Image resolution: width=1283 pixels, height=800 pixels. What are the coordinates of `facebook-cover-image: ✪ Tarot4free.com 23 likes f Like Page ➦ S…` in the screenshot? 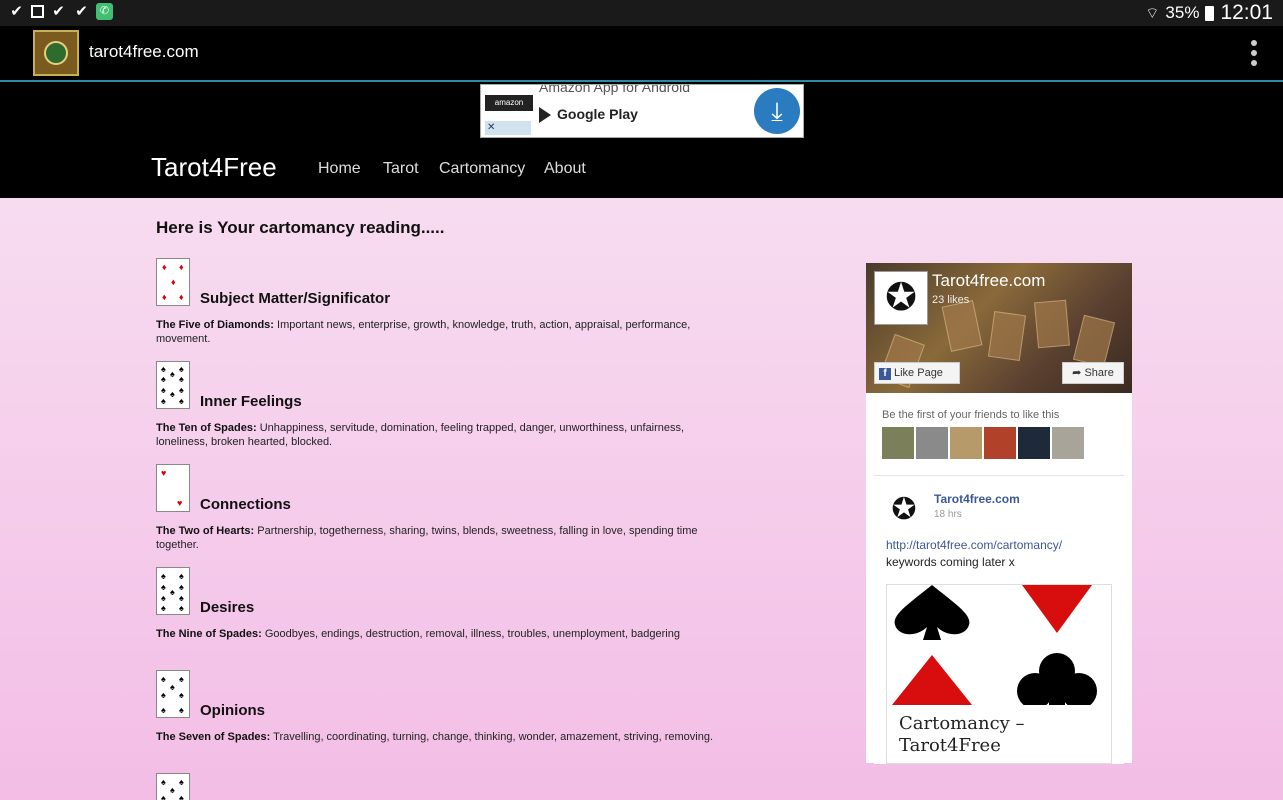 It's located at (999, 328).